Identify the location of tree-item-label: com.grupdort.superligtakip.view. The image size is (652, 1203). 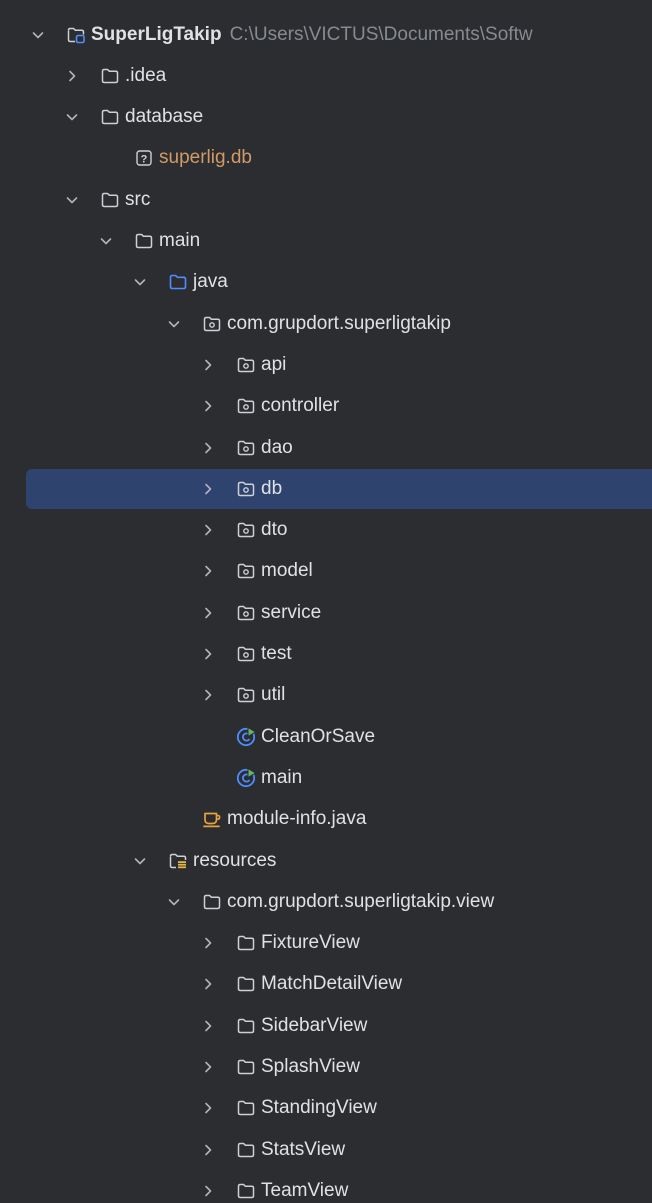
(361, 901).